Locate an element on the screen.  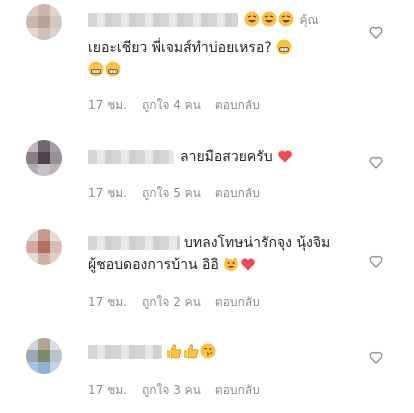
comment-meta: 17 ชม. ถูกใจ 4 คน ตอบกลับ is located at coordinates (174, 105).